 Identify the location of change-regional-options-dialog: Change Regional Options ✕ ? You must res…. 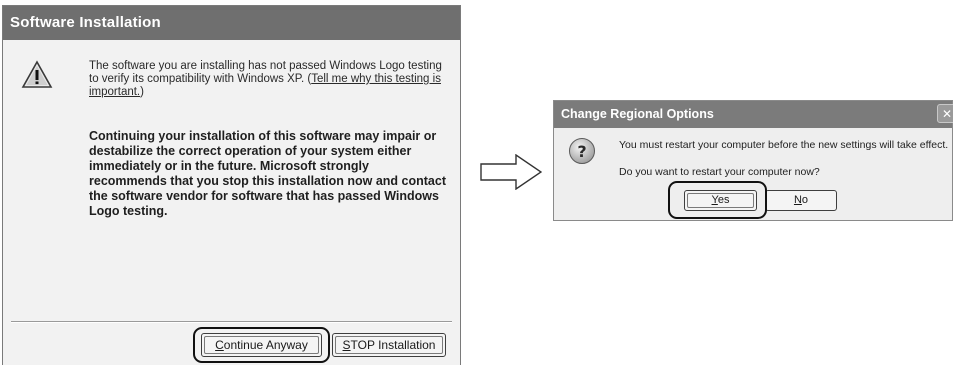
(753, 160).